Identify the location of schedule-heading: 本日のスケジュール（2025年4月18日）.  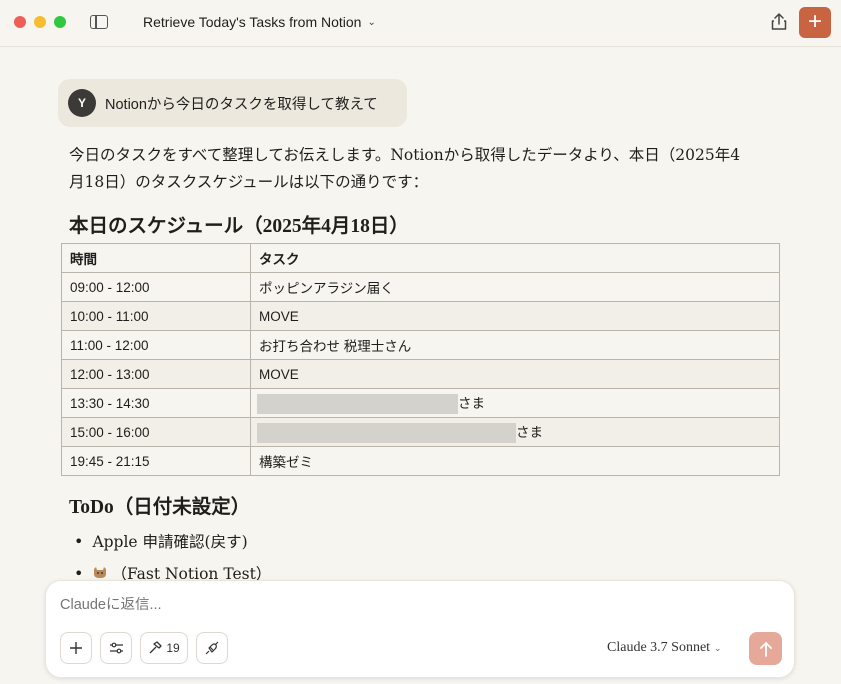
(239, 226).